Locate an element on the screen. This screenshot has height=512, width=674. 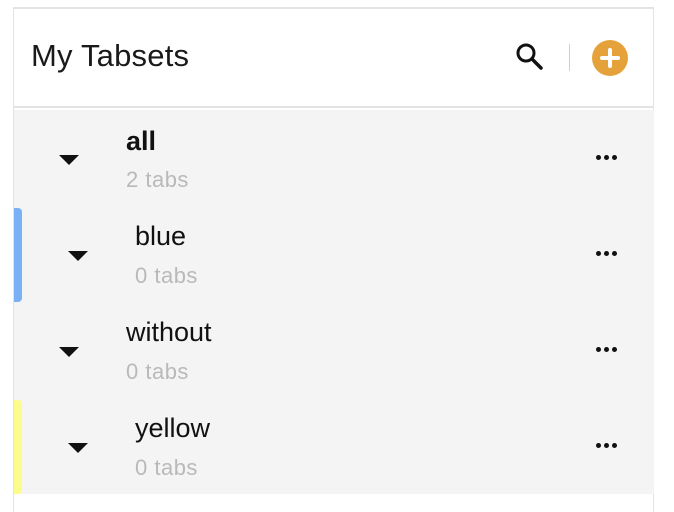
tabset-name: all is located at coordinates (141, 141).